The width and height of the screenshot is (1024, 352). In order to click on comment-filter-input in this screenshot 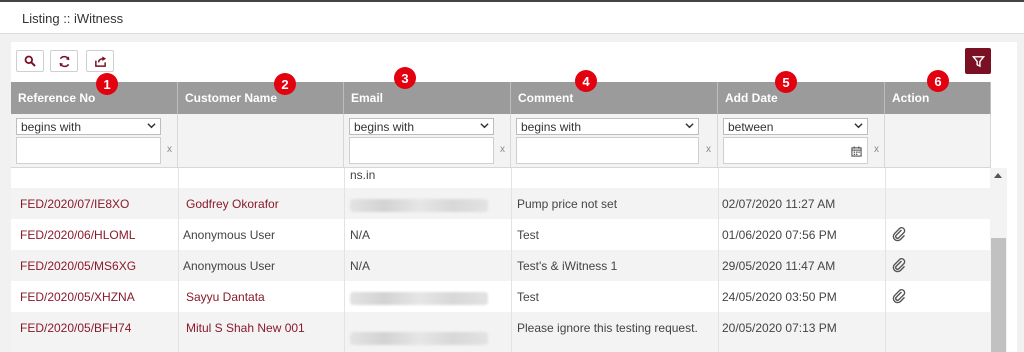, I will do `click(607, 150)`.